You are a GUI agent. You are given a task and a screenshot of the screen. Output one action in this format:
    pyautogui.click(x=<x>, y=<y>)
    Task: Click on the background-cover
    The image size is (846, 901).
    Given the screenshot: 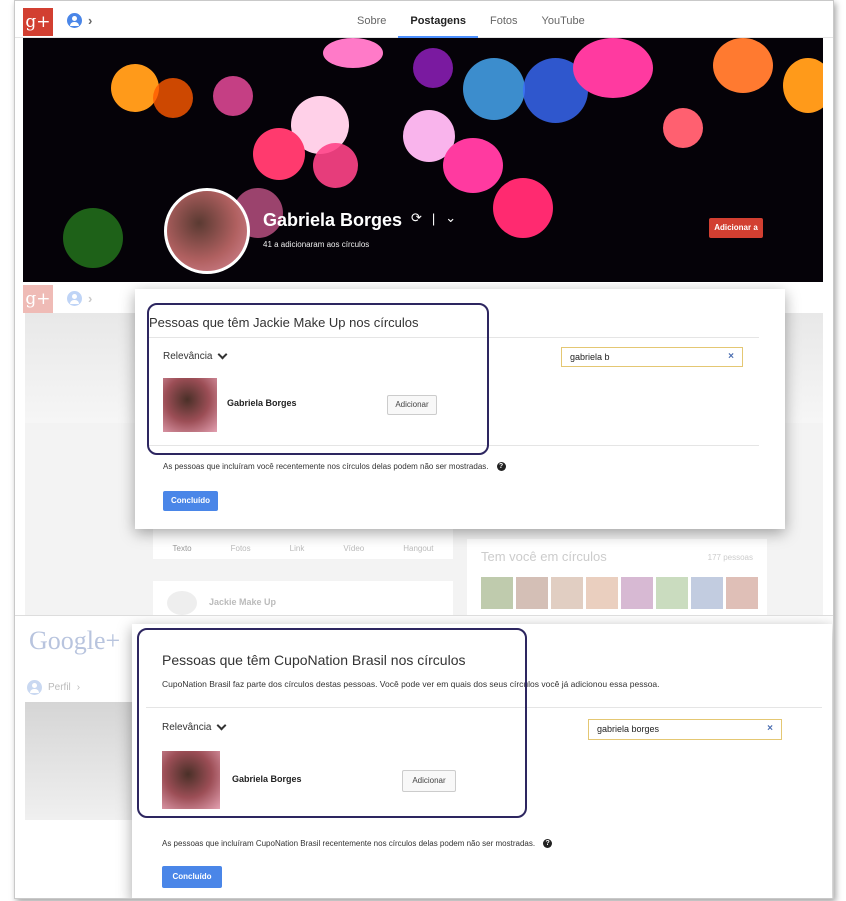 What is the action you would take?
    pyautogui.click(x=80, y=761)
    